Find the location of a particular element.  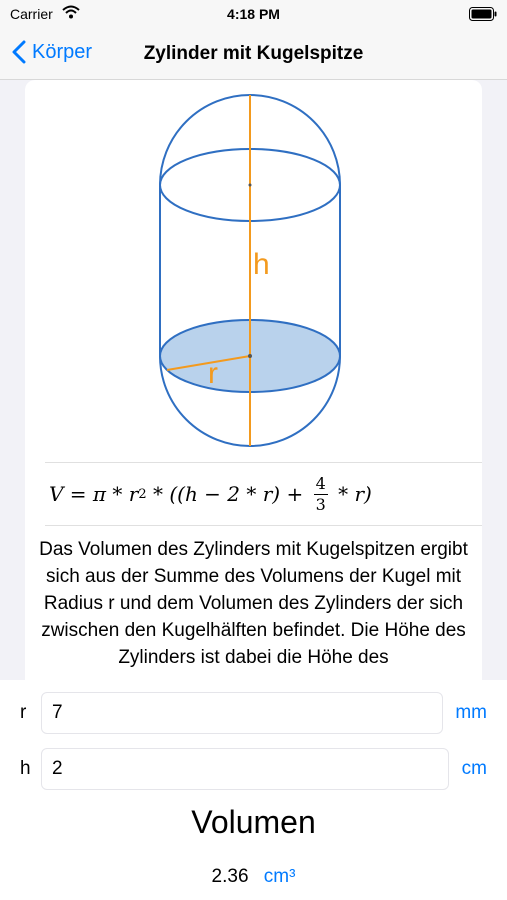

radius-row: r mm is located at coordinates (253, 713).